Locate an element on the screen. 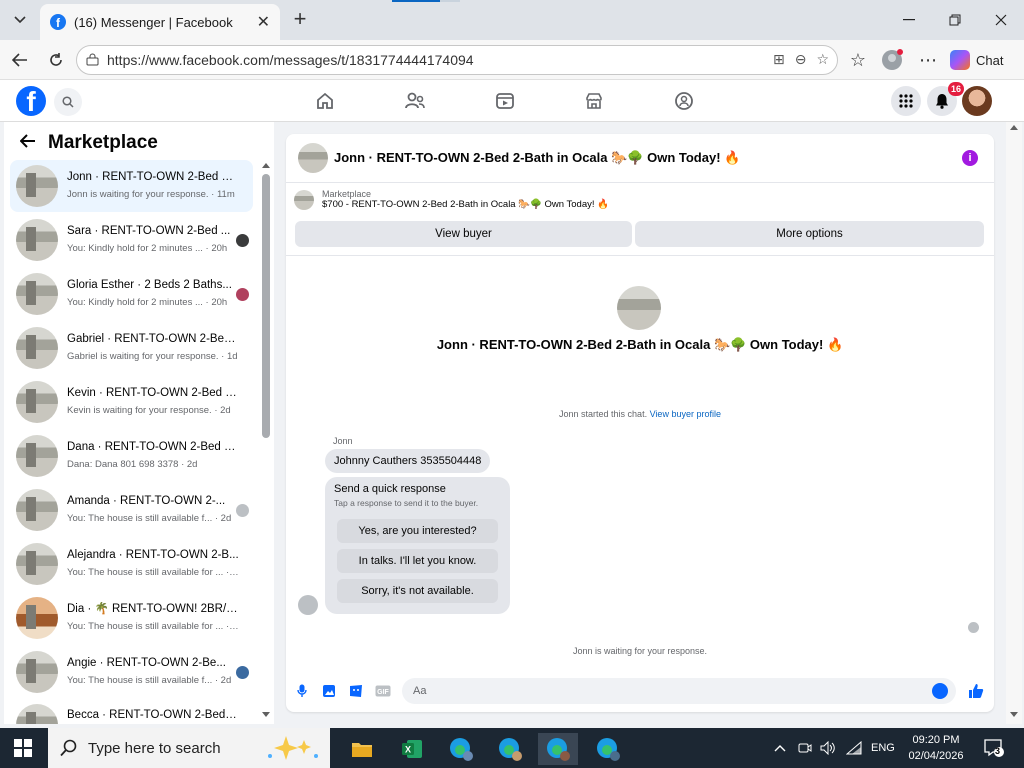 Image resolution: width=1024 pixels, height=768 pixels. page-scroll-down-icon is located at coordinates (1014, 715).